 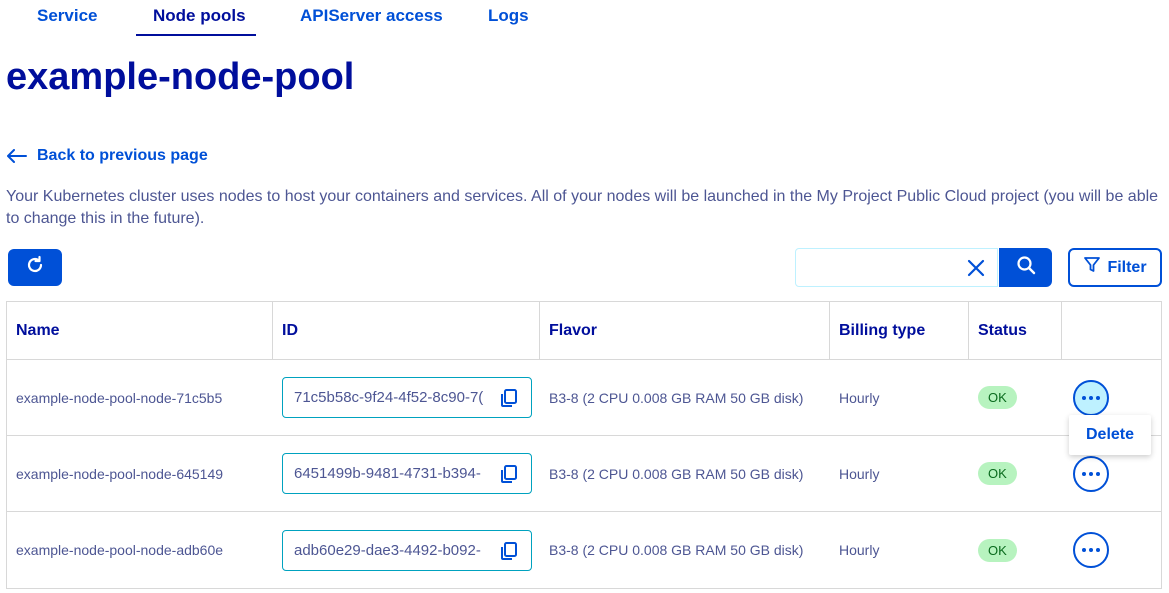 I want to click on back-link-label: Back to previous page, so click(x=122, y=155).